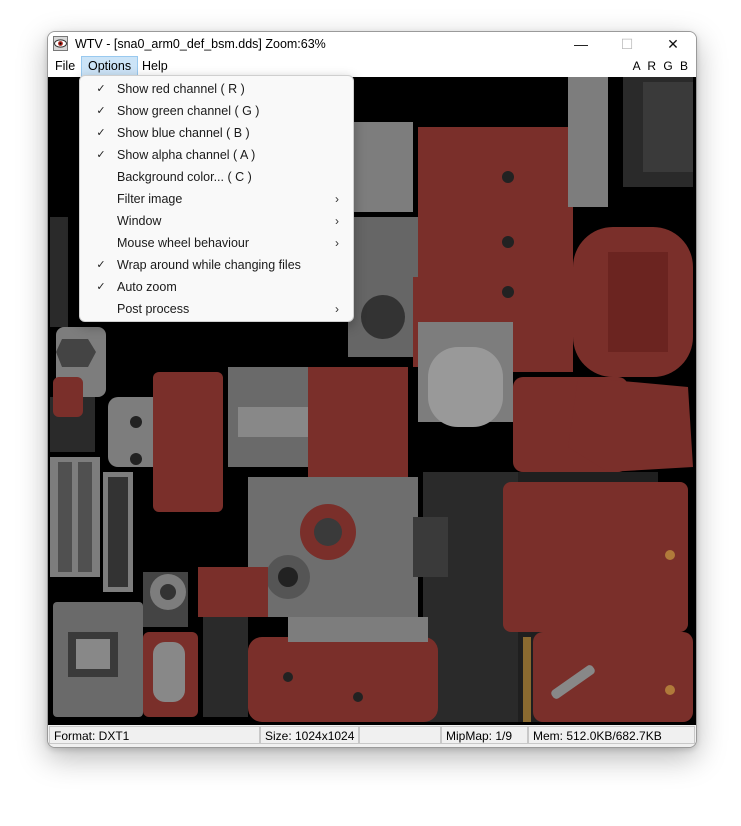 This screenshot has width=741, height=826. I want to click on menu-item-show-green: ✓ Show green channel ( G ), so click(216, 111).